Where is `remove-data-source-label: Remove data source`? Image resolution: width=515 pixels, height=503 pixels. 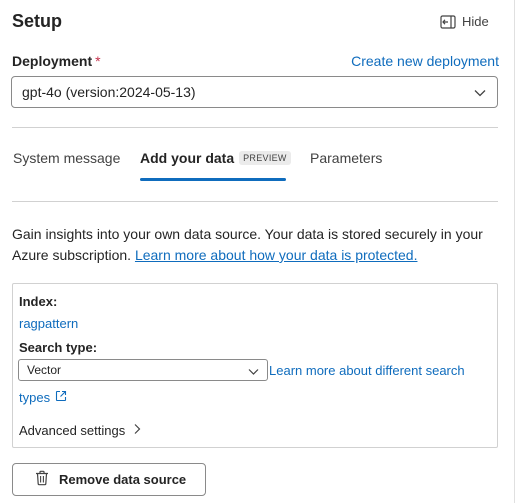
remove-data-source-label: Remove data source is located at coordinates (123, 479).